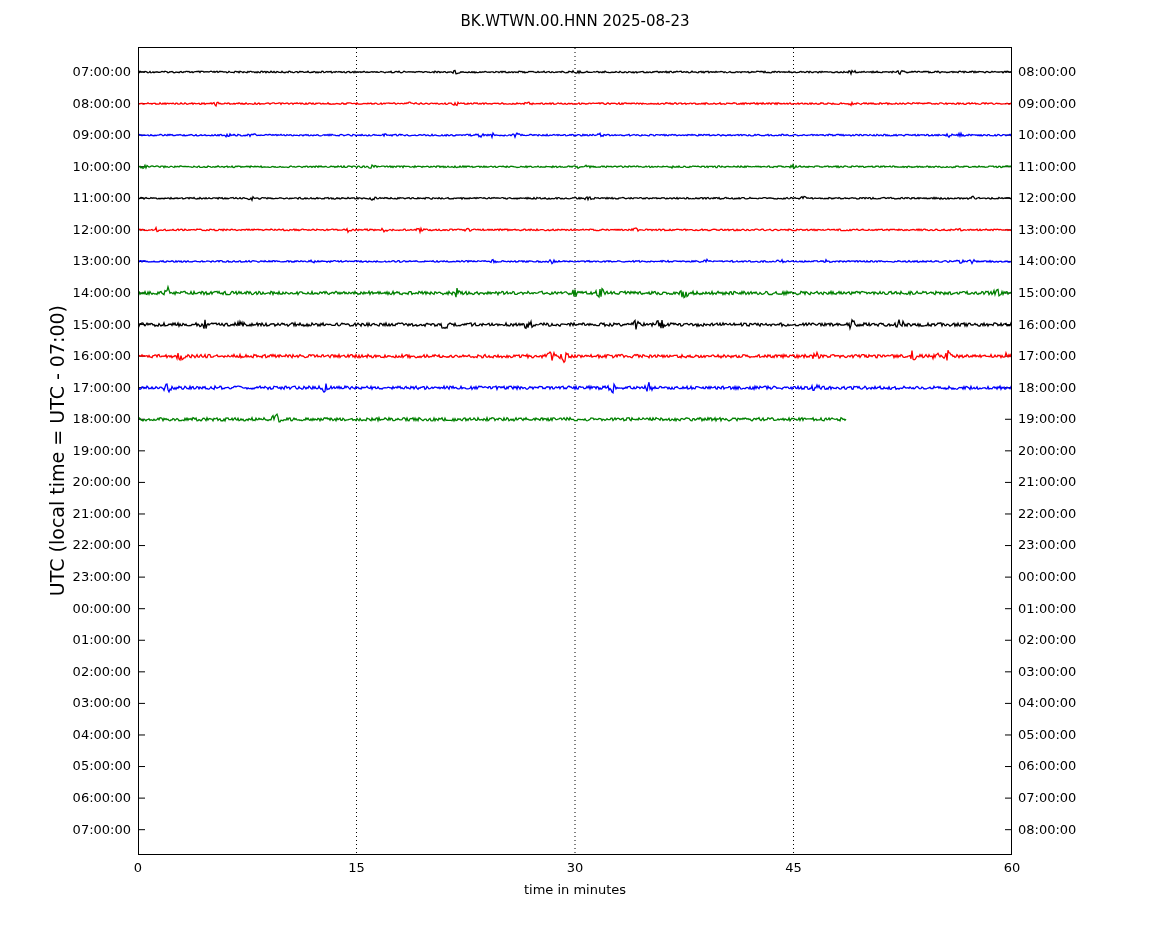  What do you see at coordinates (575, 21) in the screenshot?
I see `chart-title: BK.WTWN.00.HNN 2025-08-23` at bounding box center [575, 21].